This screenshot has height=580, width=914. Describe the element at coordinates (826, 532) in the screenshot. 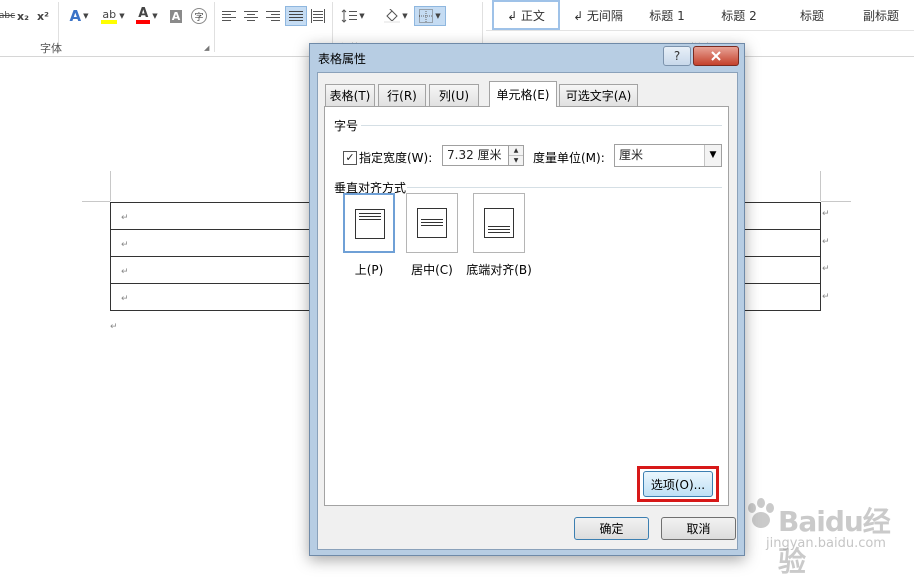

I see `watermark: Baidu经验 jingyan.baidu.com` at that location.